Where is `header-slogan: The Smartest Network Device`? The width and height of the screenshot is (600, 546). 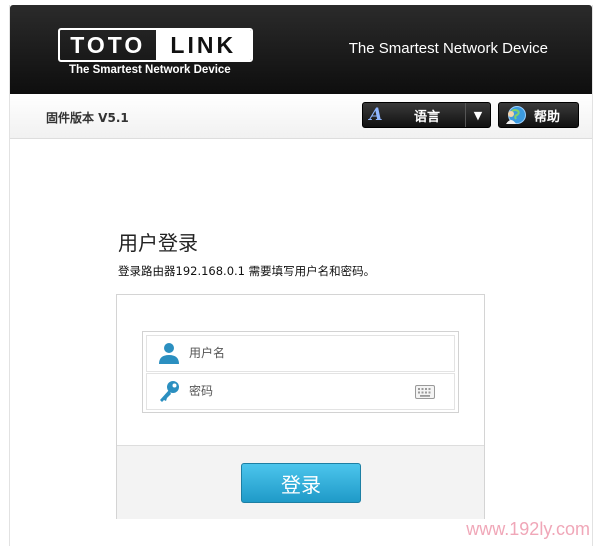 header-slogan: The Smartest Network Device is located at coordinates (448, 48).